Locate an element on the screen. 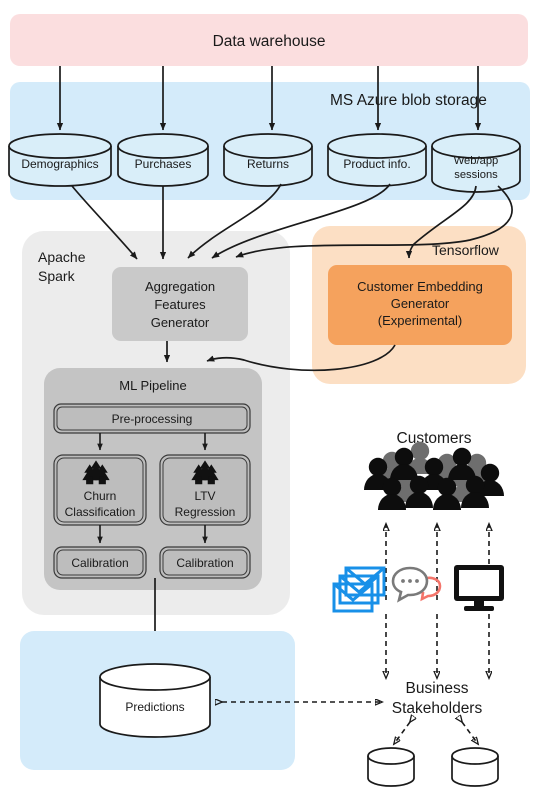 The height and width of the screenshot is (806, 546). spark-zone-label-line2: Spark is located at coordinates (57, 276).